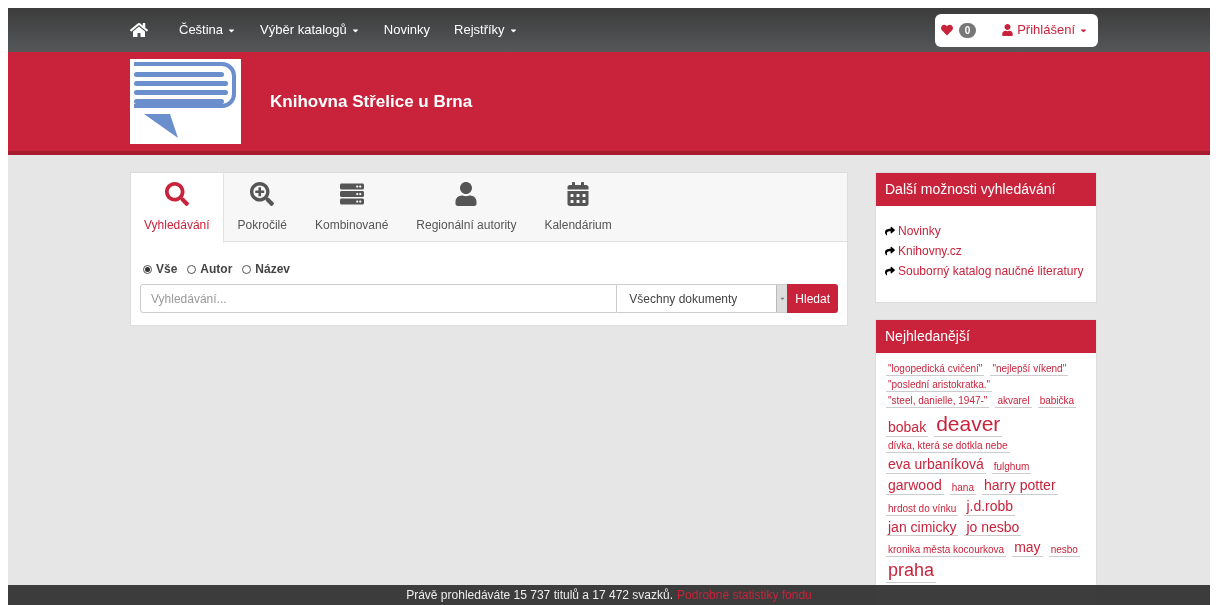  What do you see at coordinates (986, 336) in the screenshot?
I see `panel-heading: Nejhledanější` at bounding box center [986, 336].